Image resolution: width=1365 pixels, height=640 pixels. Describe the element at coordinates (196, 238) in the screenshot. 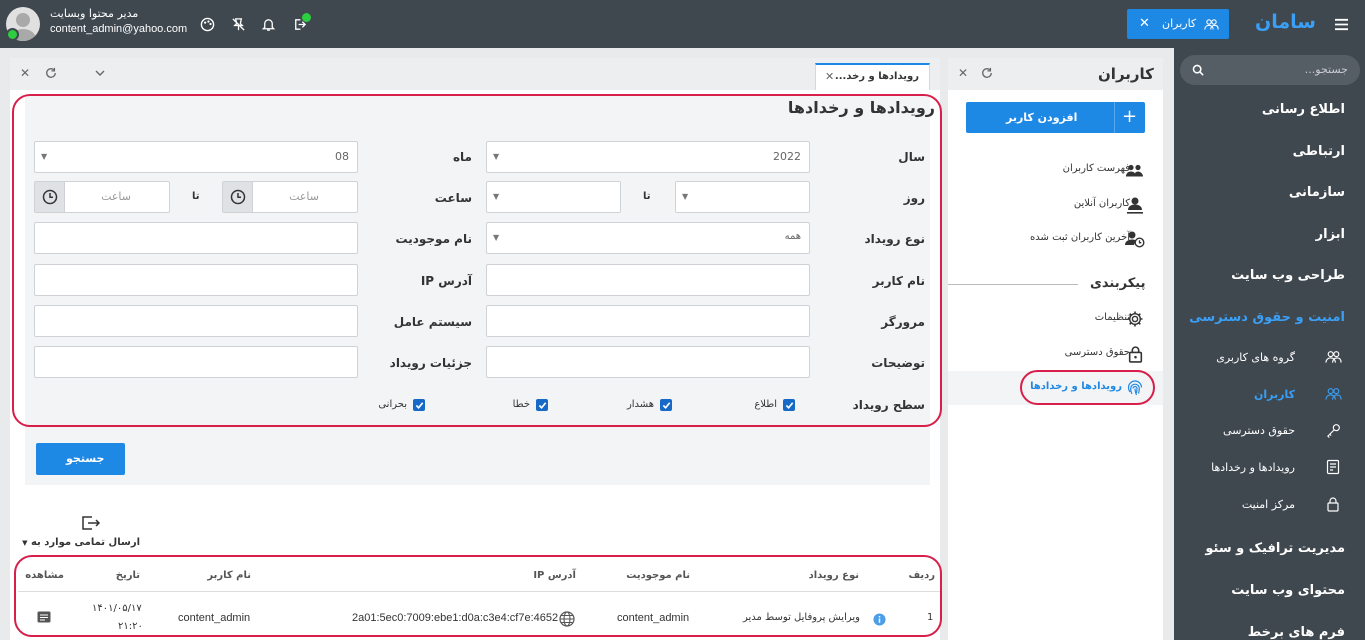

I see `entity-name-input` at that location.